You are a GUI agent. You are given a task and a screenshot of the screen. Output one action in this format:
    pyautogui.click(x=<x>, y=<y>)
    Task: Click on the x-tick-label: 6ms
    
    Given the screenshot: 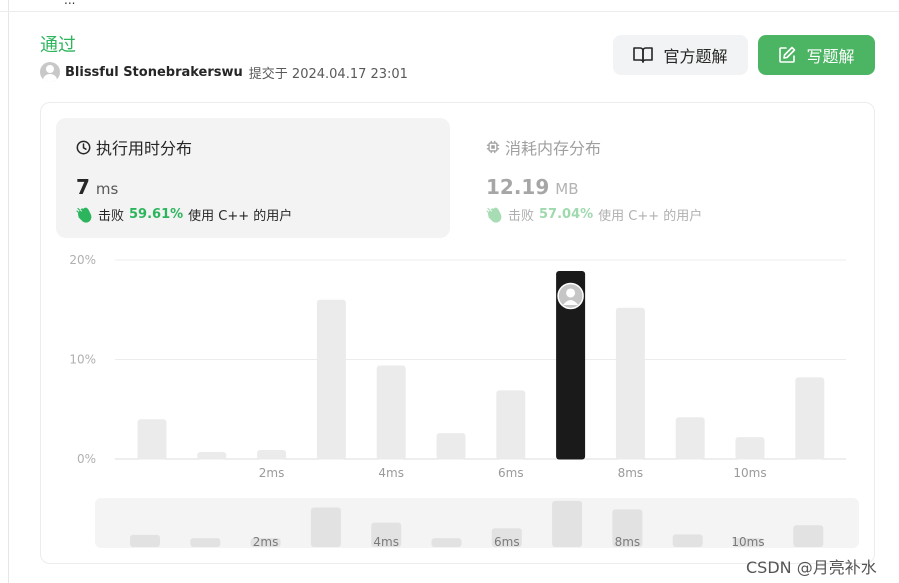 What is the action you would take?
    pyautogui.click(x=511, y=473)
    